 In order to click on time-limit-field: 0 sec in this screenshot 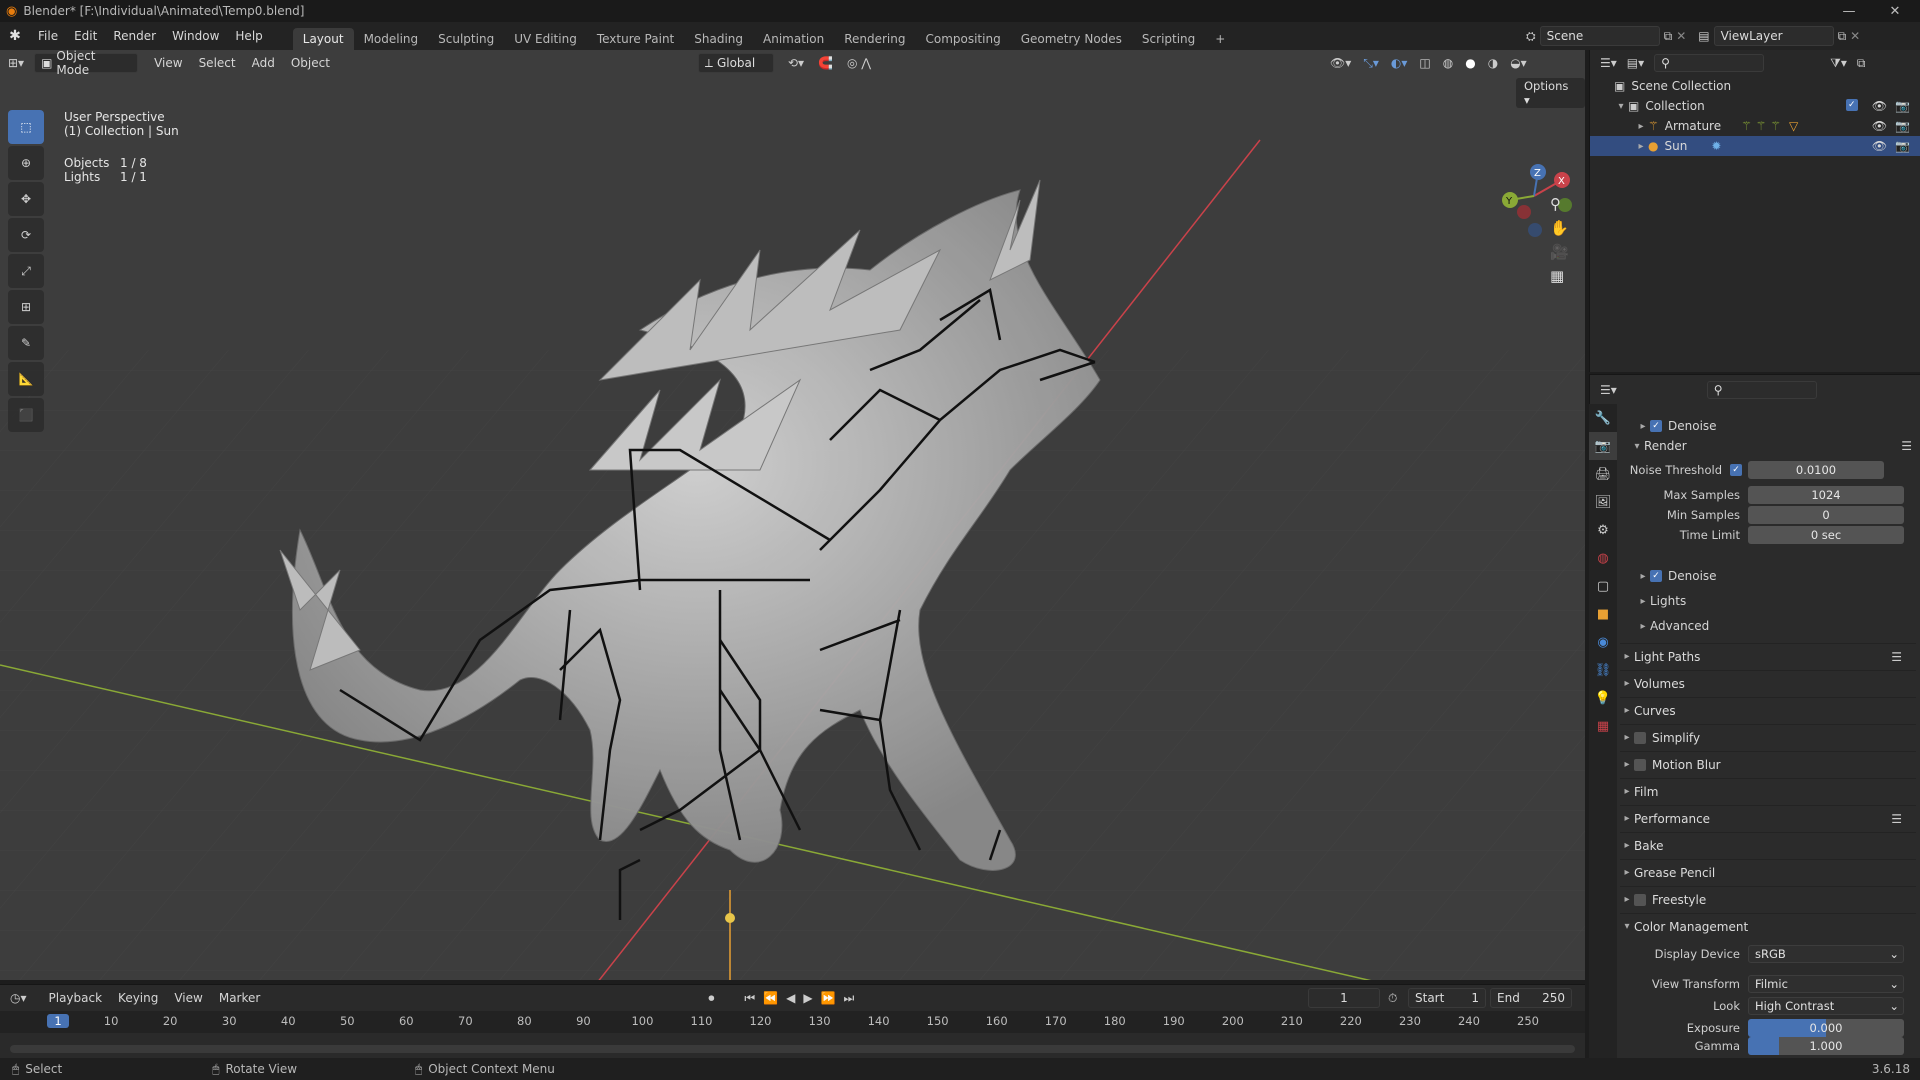, I will do `click(1826, 535)`.